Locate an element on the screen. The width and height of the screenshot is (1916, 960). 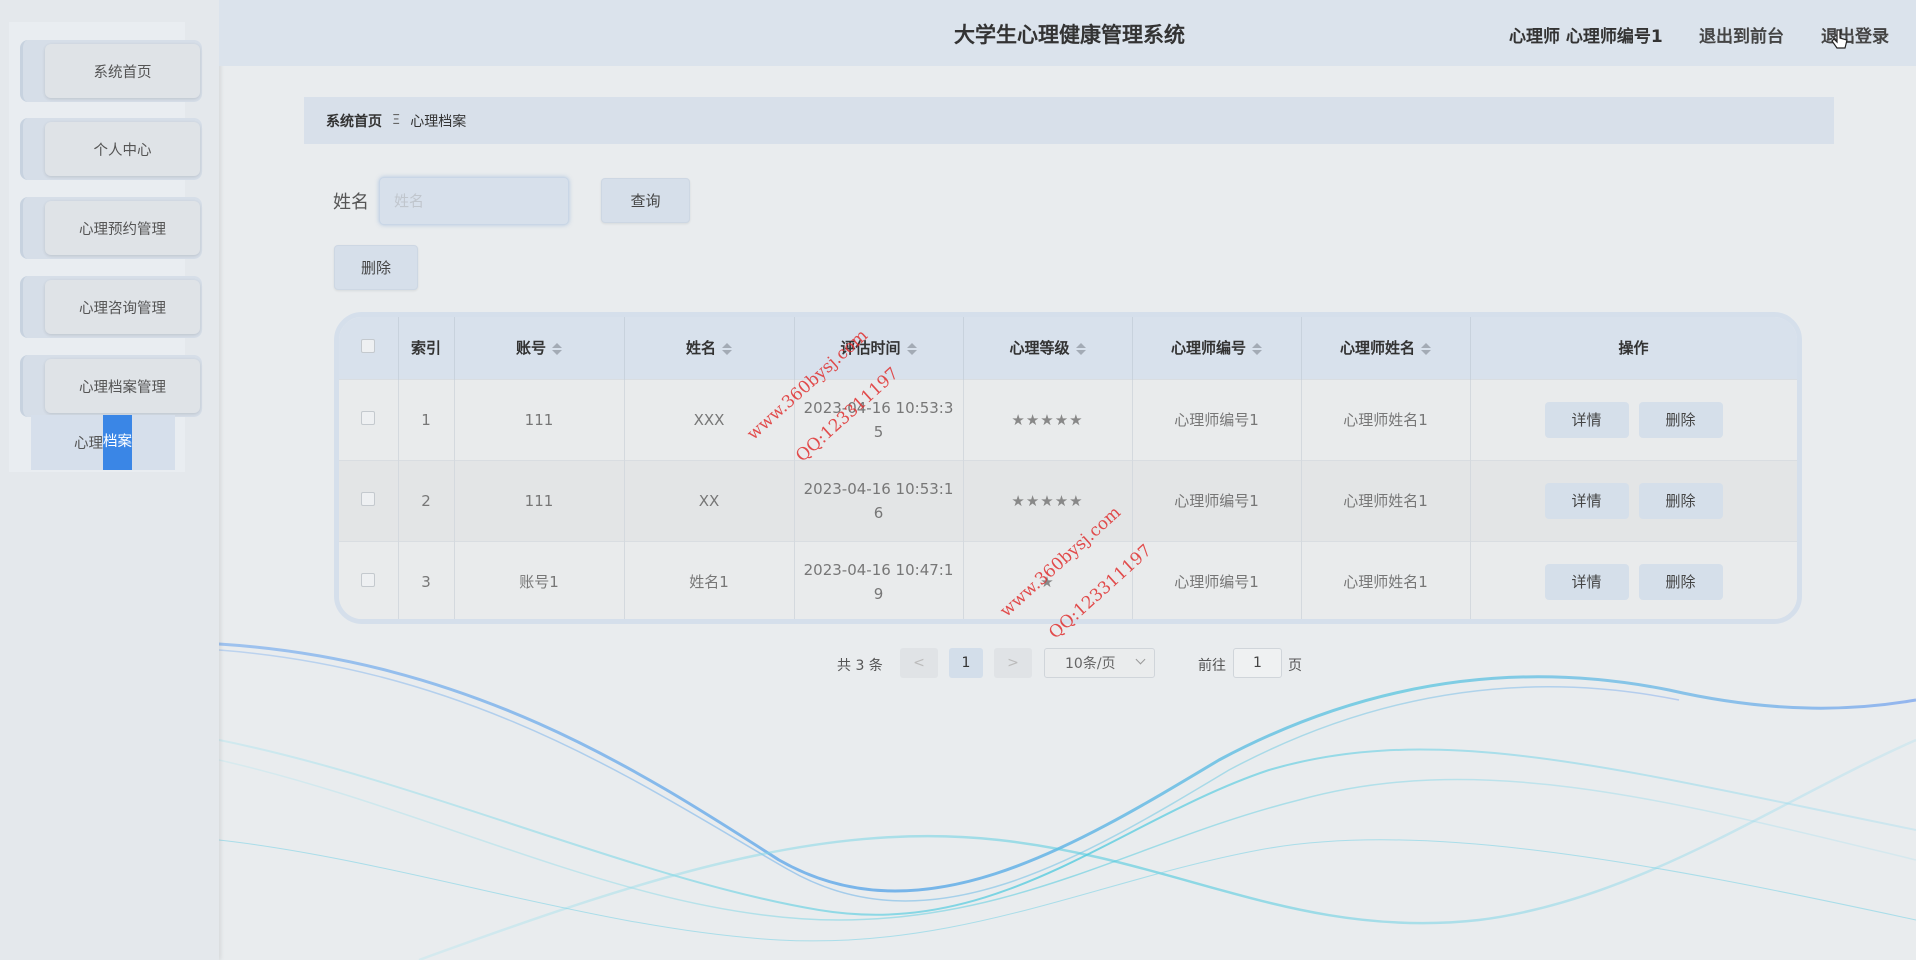
page-size-select: 10条/页 is located at coordinates (1099, 663).